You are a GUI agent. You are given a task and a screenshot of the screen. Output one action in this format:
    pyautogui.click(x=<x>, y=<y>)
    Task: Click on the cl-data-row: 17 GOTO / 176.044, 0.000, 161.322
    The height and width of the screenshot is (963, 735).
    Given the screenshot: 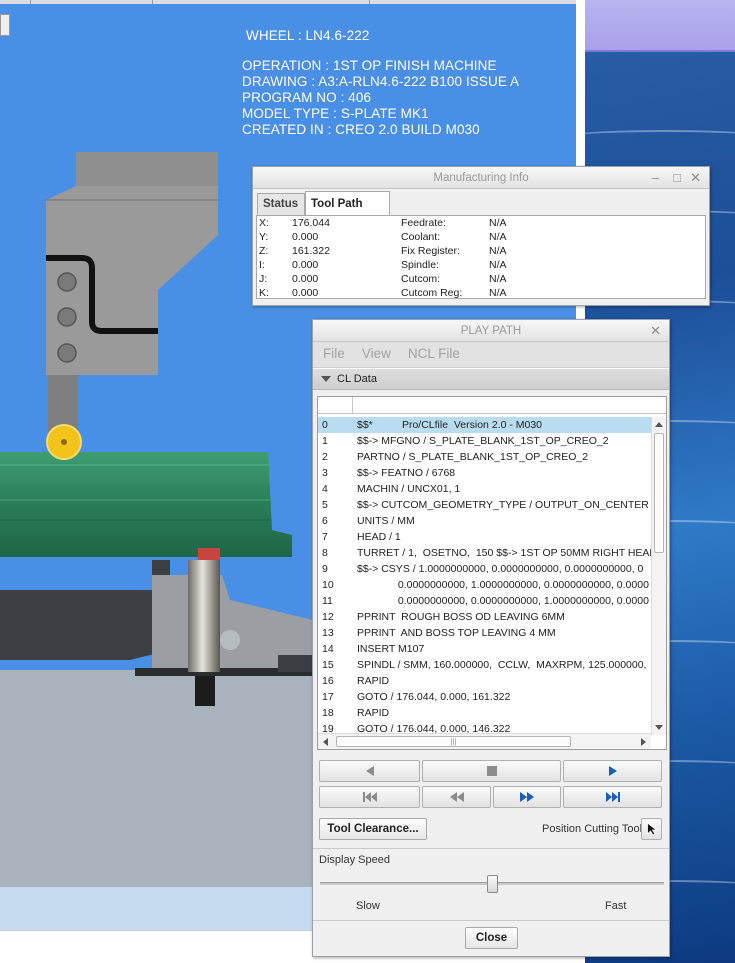 What is the action you would take?
    pyautogui.click(x=484, y=697)
    